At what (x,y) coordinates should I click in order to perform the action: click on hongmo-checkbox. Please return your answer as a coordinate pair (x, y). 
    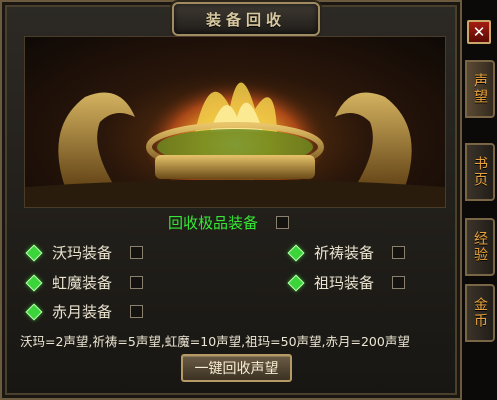
    Looking at the image, I should click on (137, 282).